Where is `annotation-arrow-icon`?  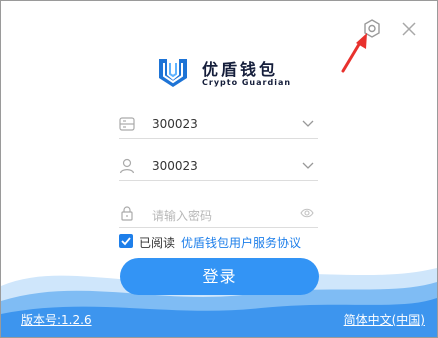
annotation-arrow-icon is located at coordinates (354, 53).